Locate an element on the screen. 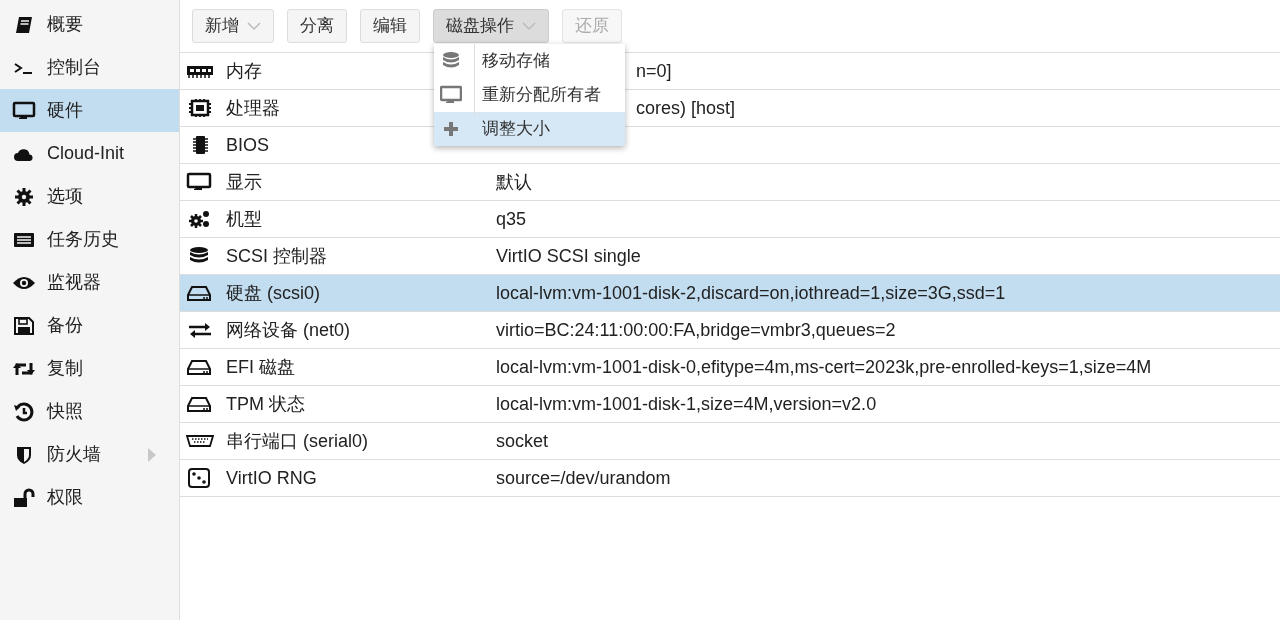 This screenshot has width=1280, height=620. table-cell-text: 硬盘 (scsi0) is located at coordinates (273, 293).